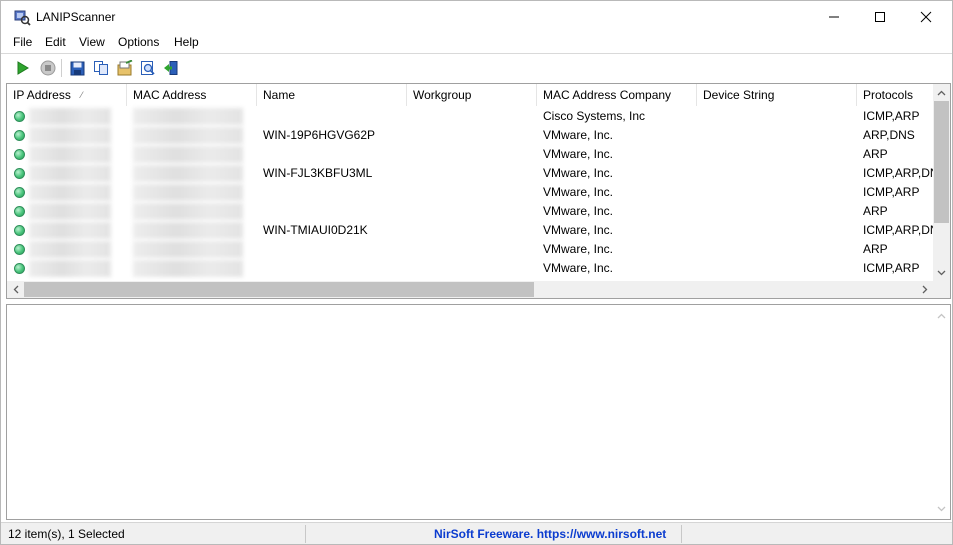 This screenshot has width=953, height=545. I want to click on menu-bar: File Edit View Options Help, so click(476, 43).